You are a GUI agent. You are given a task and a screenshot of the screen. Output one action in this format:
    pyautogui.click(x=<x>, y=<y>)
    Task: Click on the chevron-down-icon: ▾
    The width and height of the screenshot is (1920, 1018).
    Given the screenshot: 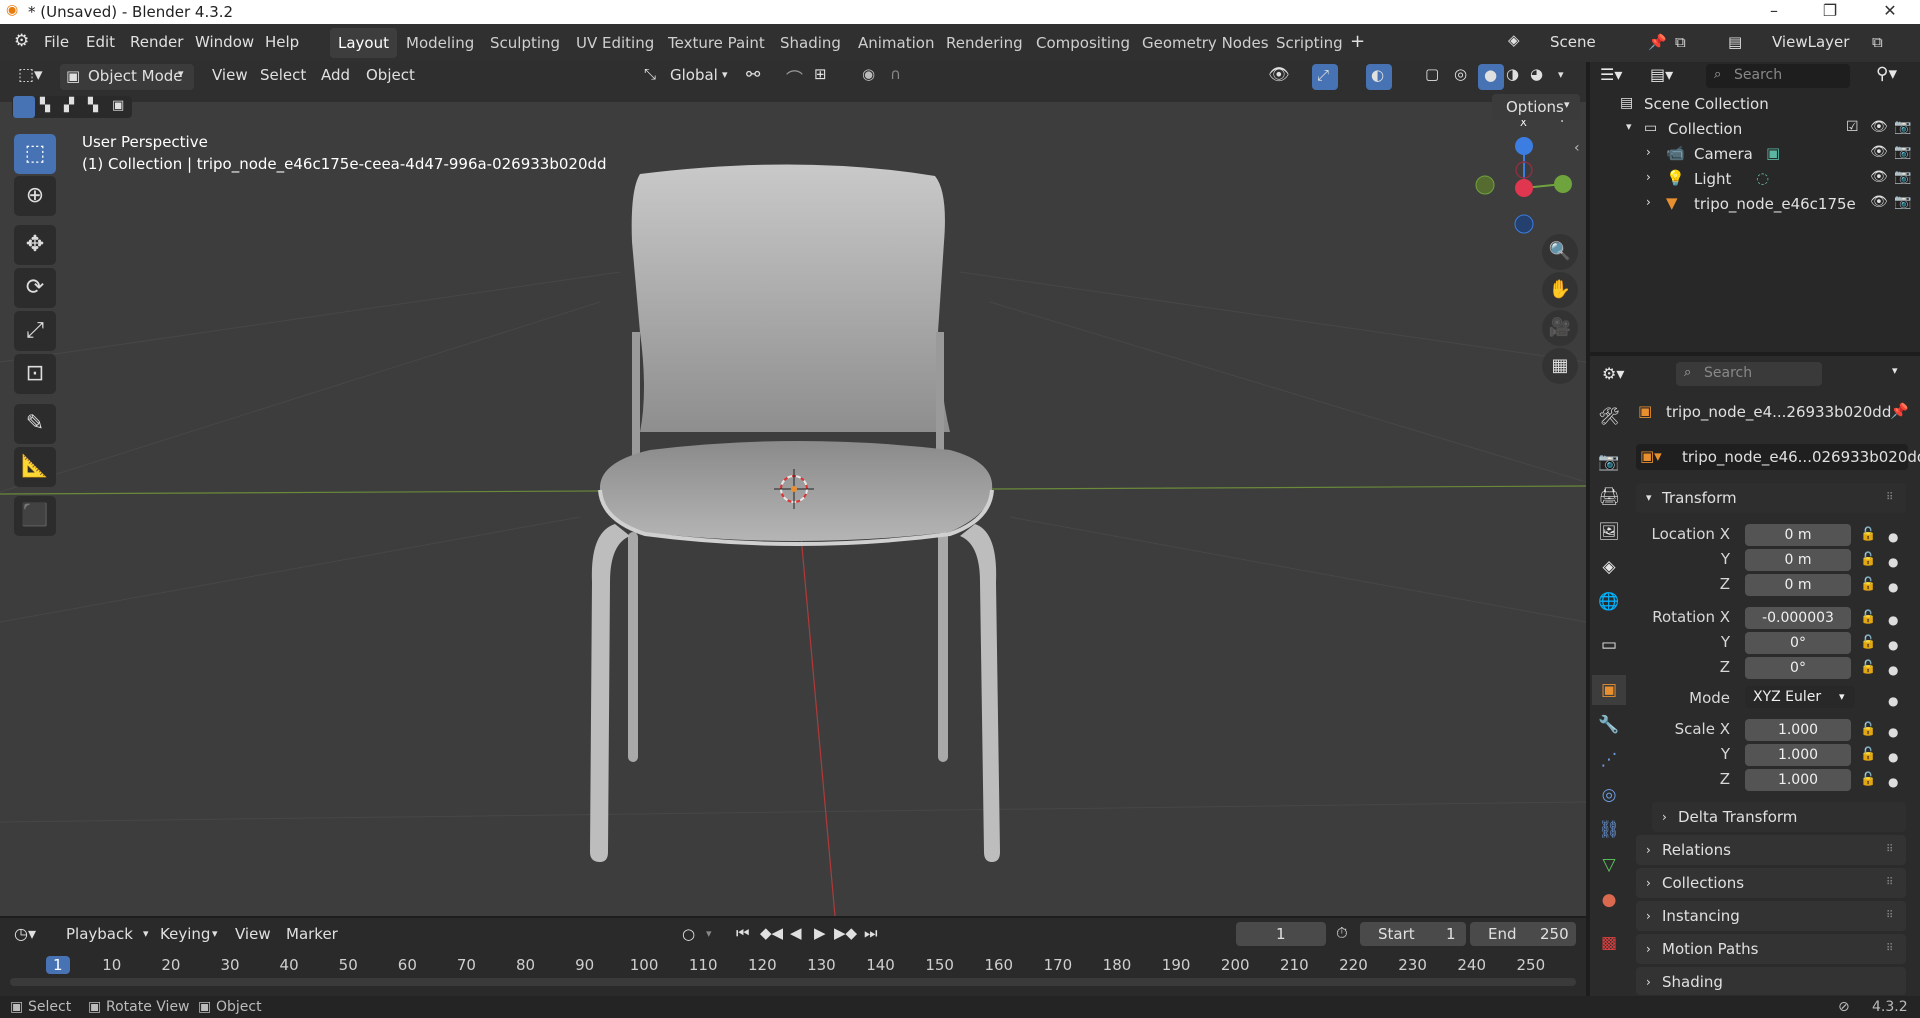 What is the action you would take?
    pyautogui.click(x=709, y=933)
    